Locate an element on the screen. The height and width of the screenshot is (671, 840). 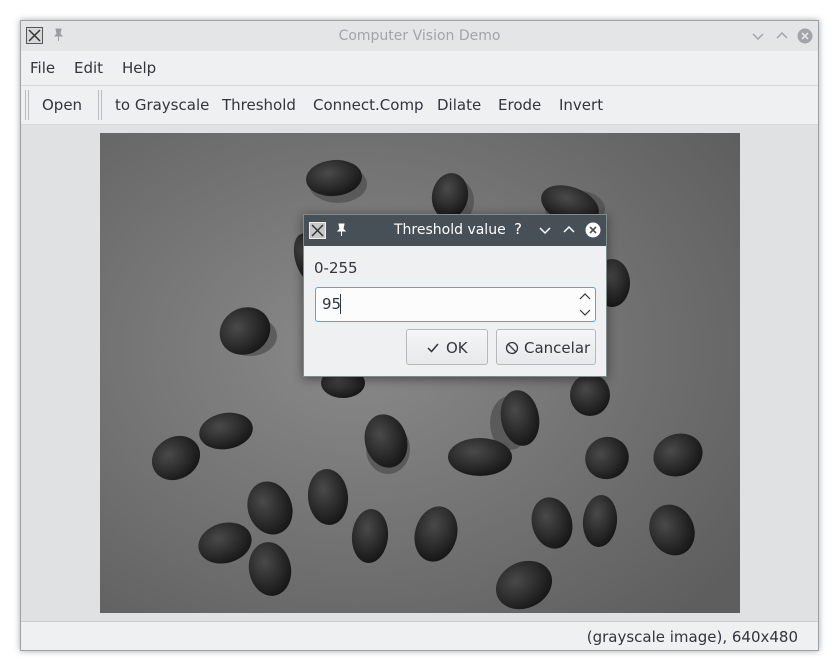
spin-down-icon is located at coordinates (585, 312).